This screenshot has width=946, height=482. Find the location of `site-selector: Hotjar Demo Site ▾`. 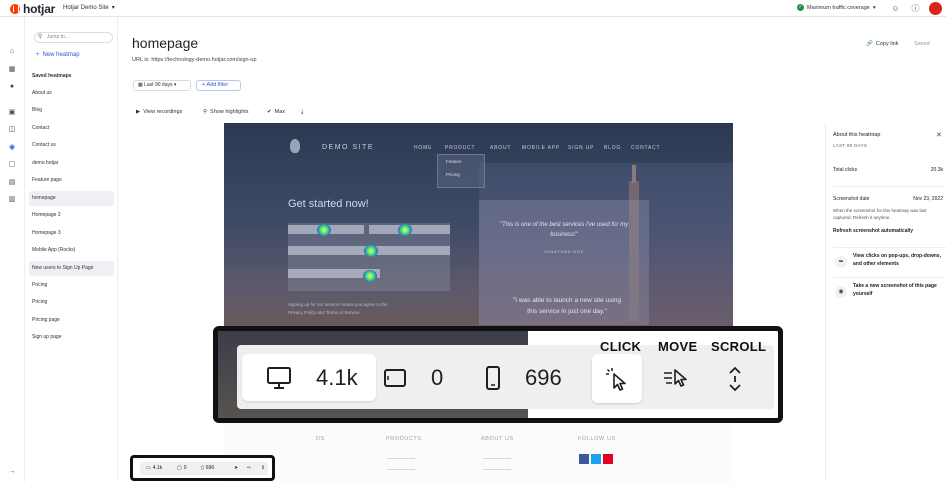

site-selector: Hotjar Demo Site ▾ is located at coordinates (89, 8).